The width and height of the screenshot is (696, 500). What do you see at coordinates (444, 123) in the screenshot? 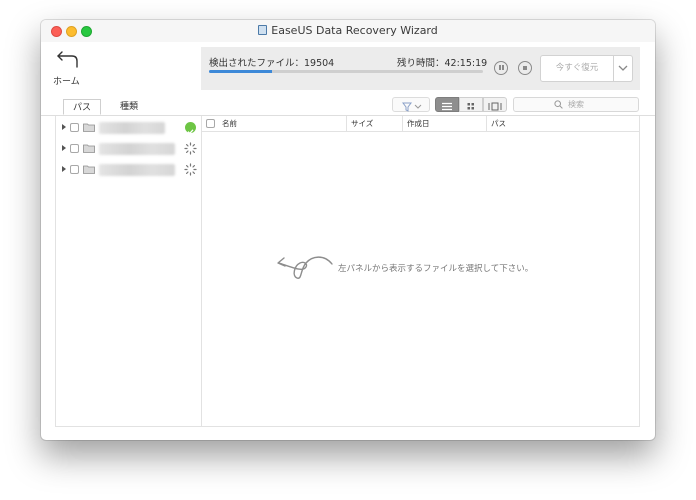
I see `column-header-date: 作成日` at bounding box center [444, 123].